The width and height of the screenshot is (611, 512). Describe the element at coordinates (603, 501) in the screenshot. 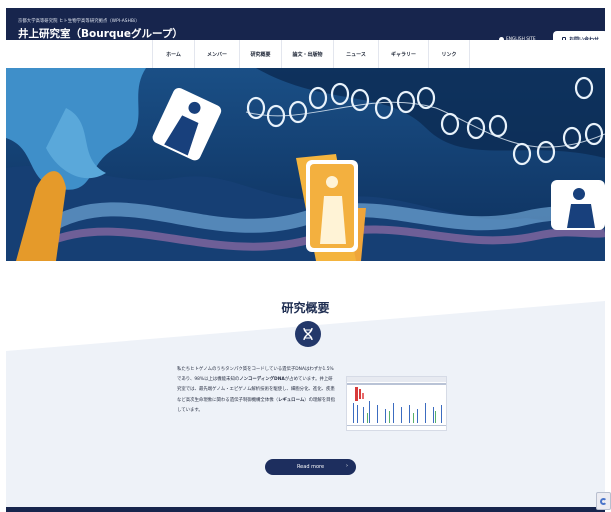

I see `recaptcha-icon` at that location.